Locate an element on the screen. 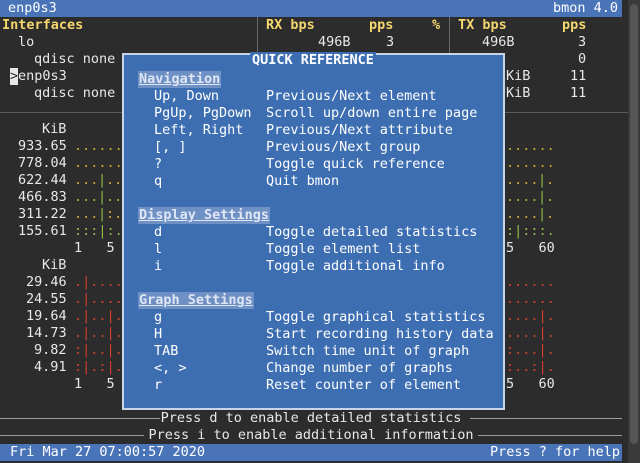 The image size is (640, 463). rx-y-label: 933.65 is located at coordinates (42, 146).